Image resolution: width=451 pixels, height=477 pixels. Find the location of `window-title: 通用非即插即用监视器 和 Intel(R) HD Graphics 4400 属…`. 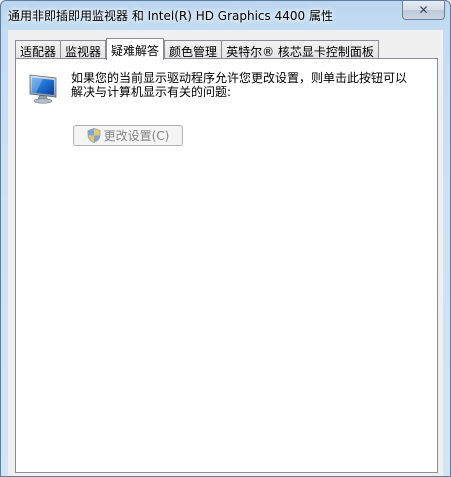

window-title: 通用非即插即用监视器 和 Intel(R) HD Graphics 4400 属… is located at coordinates (170, 16).